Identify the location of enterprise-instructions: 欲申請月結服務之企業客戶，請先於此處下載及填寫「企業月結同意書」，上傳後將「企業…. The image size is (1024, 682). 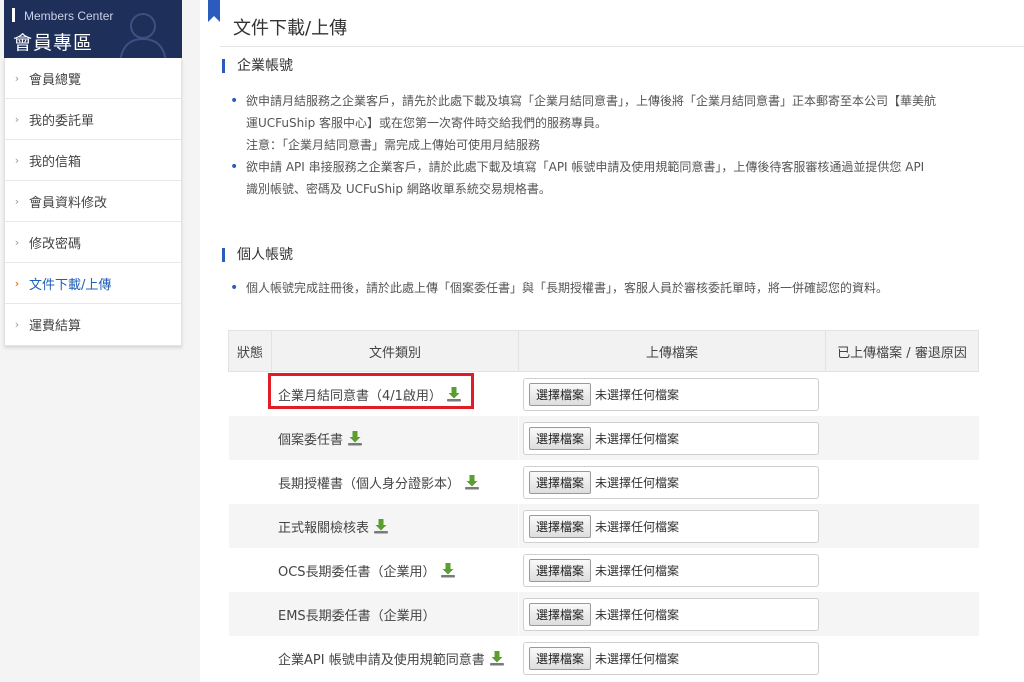
(618, 145).